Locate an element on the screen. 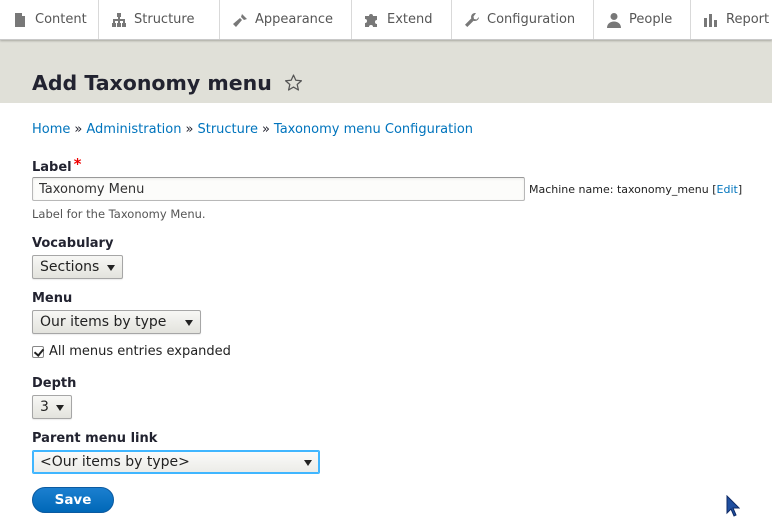 The width and height of the screenshot is (772, 529). label-field-label-text: Label is located at coordinates (52, 167).